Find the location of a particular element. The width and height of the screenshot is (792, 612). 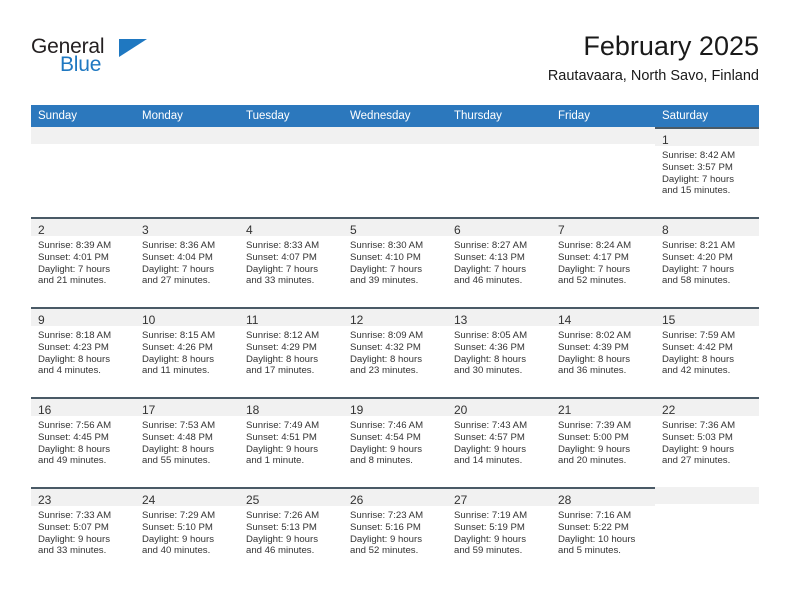

sunrise-text: Sunrise: 7:26 AM is located at coordinates (283, 515).